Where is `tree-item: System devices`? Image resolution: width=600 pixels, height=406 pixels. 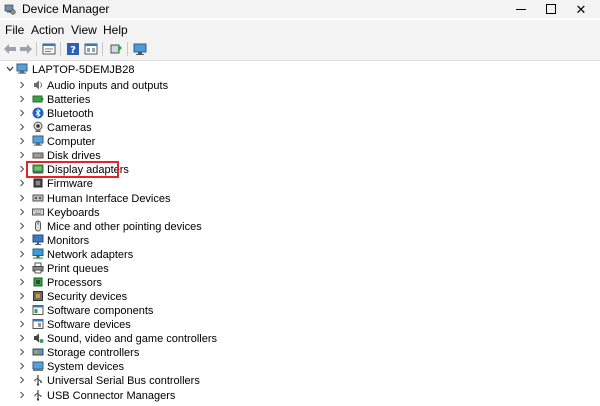
tree-item: System devices is located at coordinates (300, 366).